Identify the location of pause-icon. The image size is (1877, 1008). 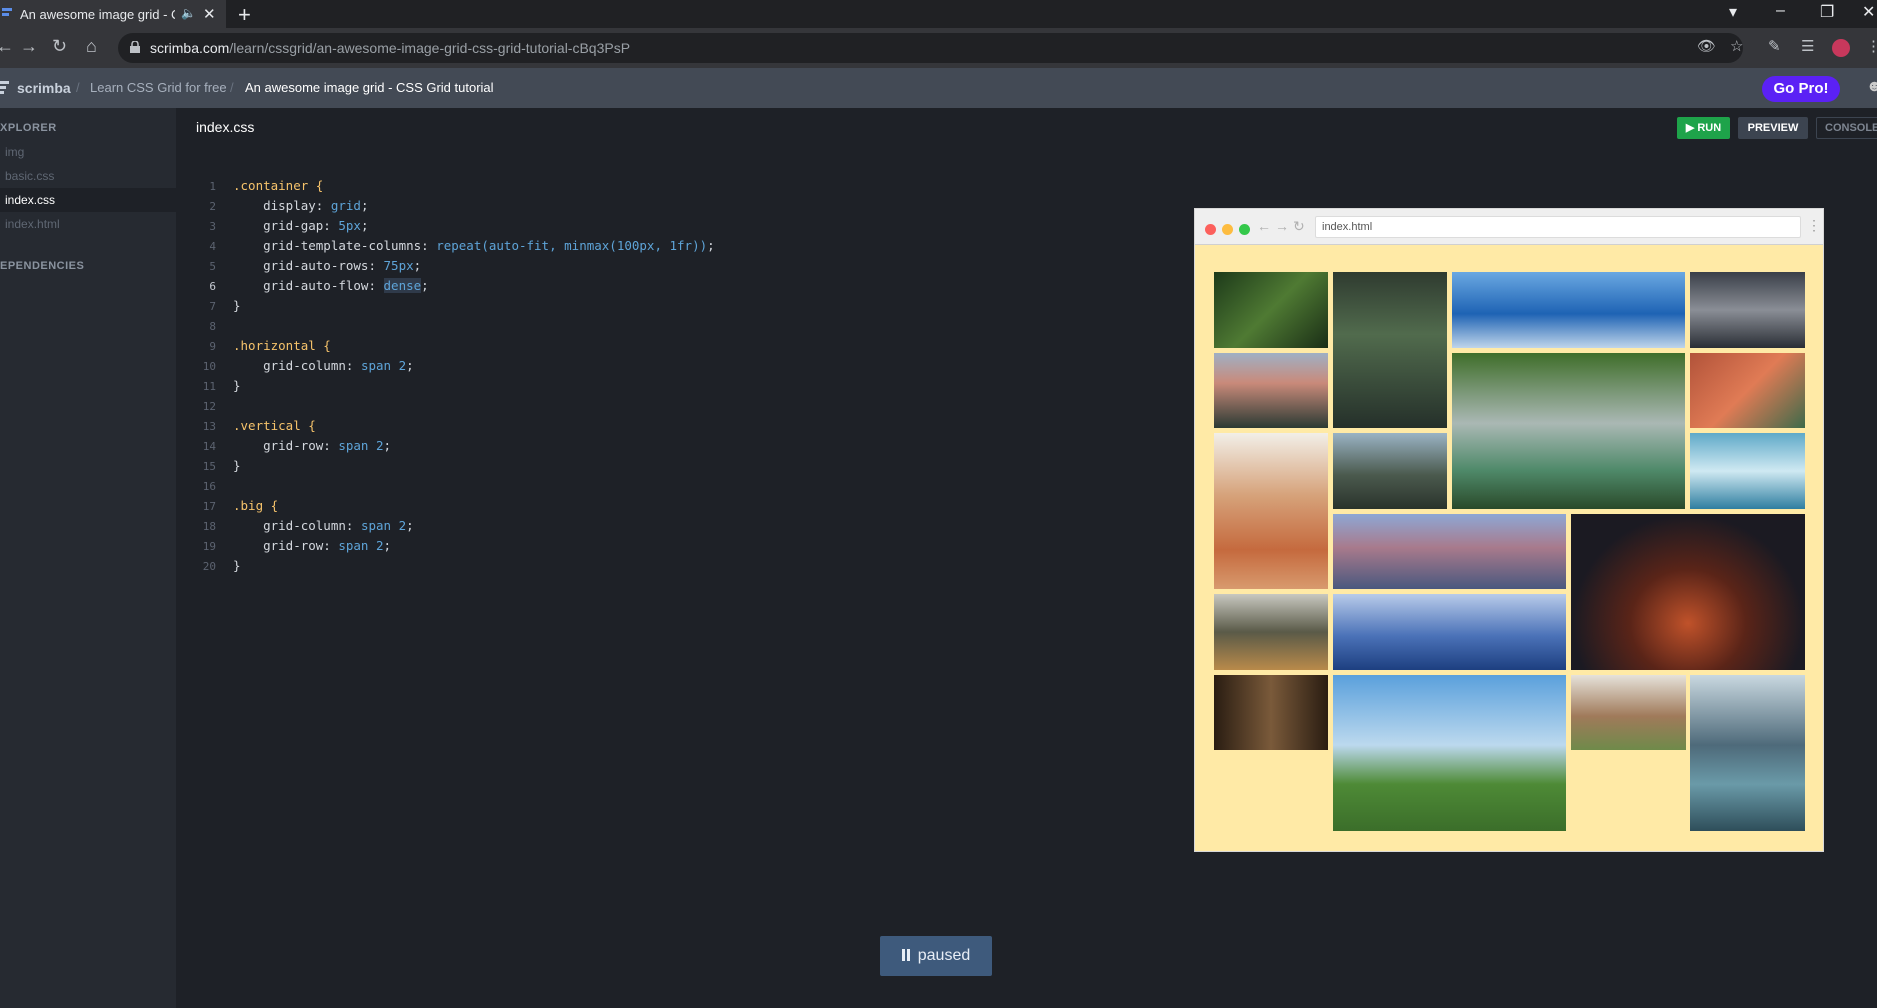
(909, 955).